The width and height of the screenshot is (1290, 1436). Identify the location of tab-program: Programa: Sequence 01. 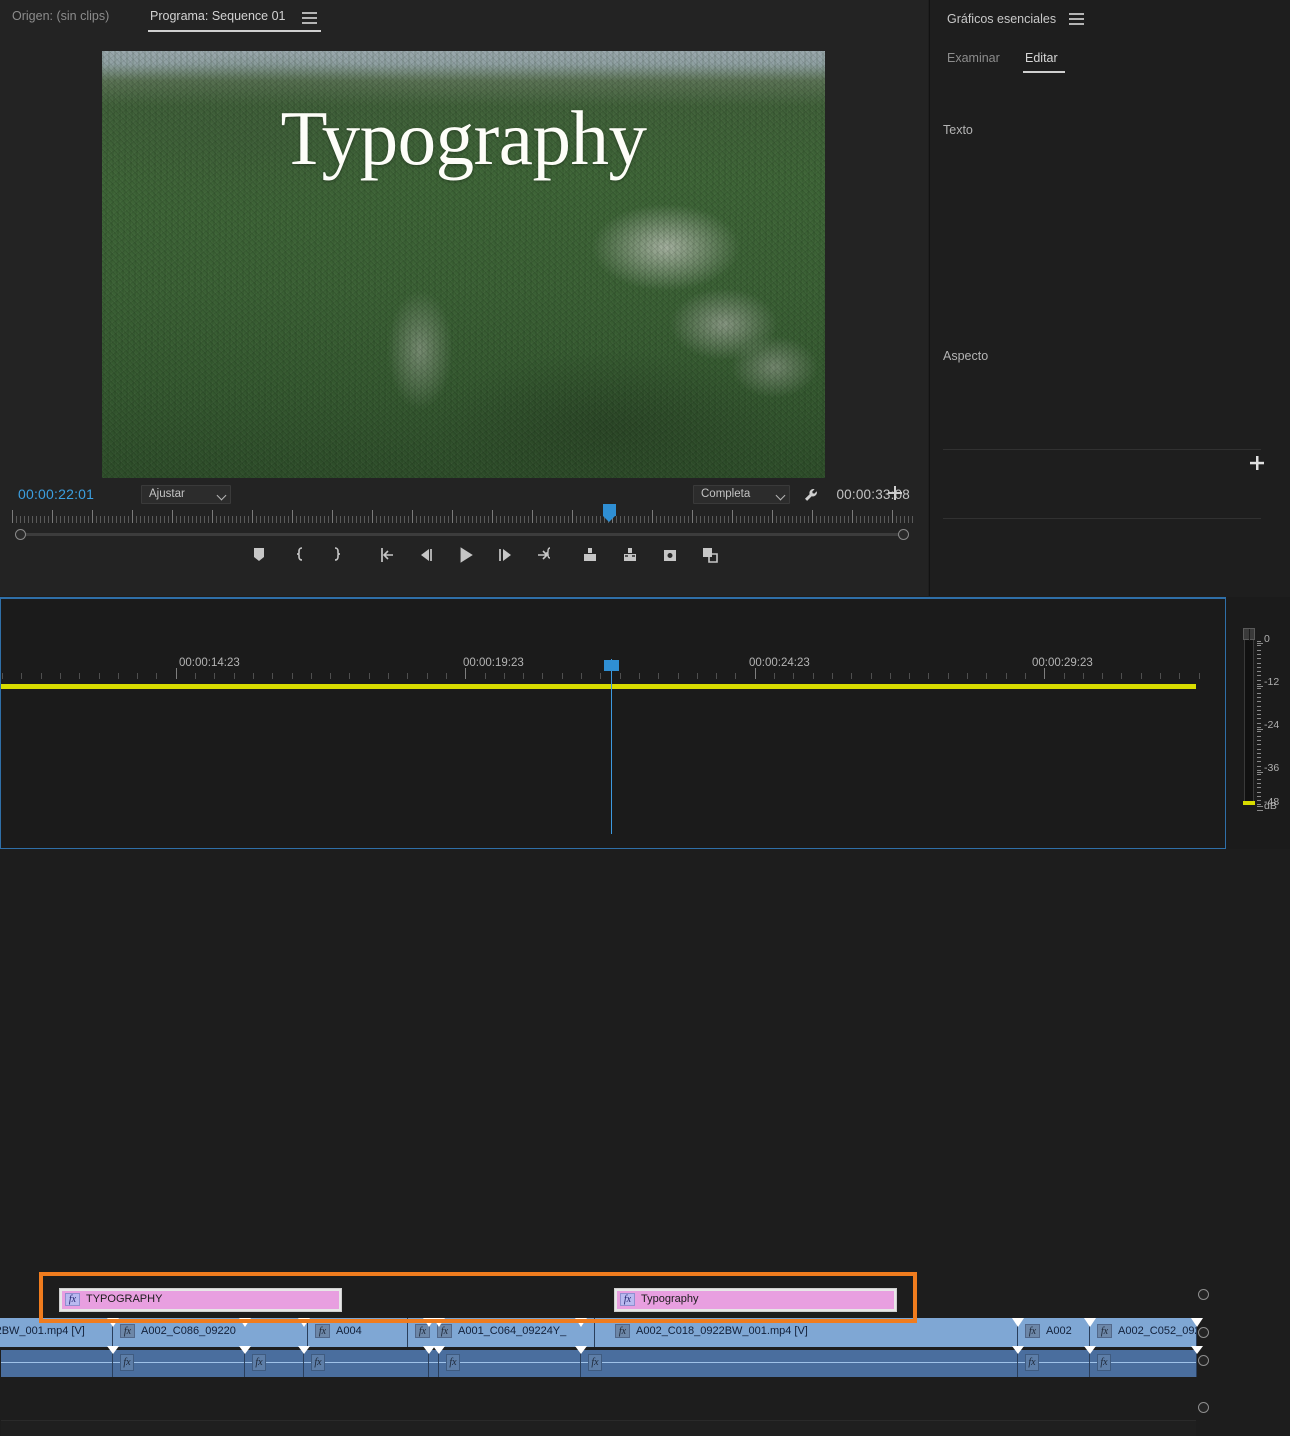
(218, 19).